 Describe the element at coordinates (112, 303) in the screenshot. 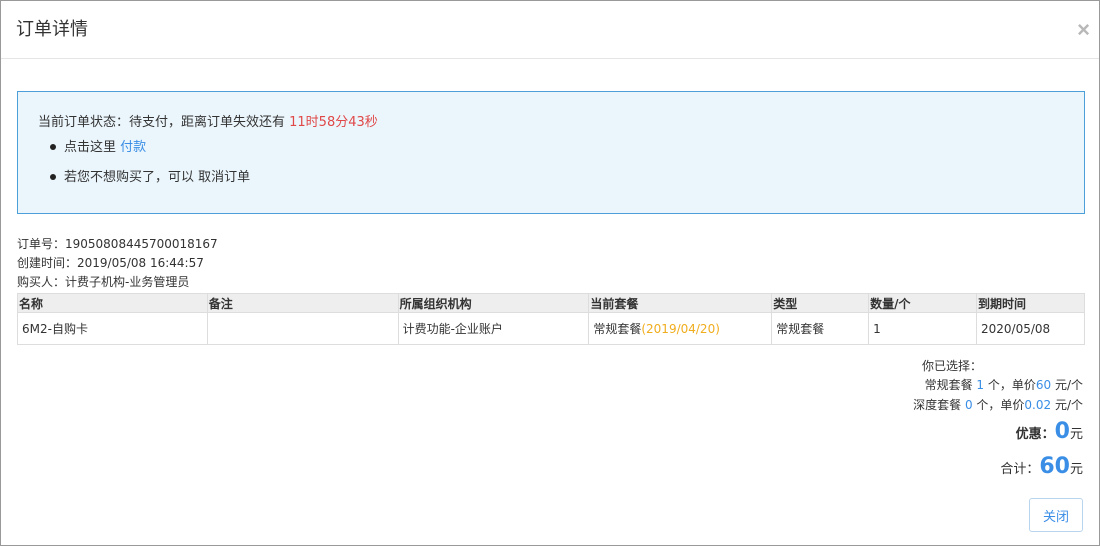

I see `column-header-name: 名称` at that location.